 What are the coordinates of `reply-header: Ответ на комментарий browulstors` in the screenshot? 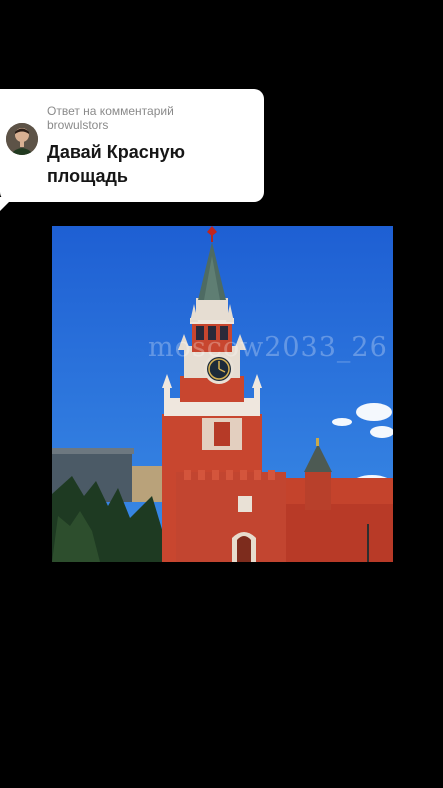 It's located at (110, 118).